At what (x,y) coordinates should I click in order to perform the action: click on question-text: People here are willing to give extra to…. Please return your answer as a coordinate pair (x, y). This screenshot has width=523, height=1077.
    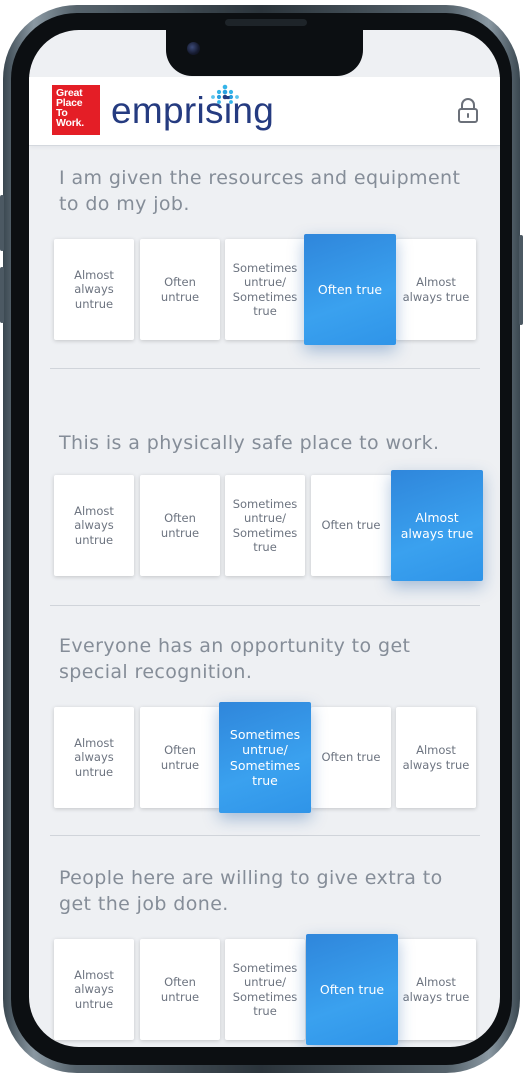
    Looking at the image, I should click on (251, 891).